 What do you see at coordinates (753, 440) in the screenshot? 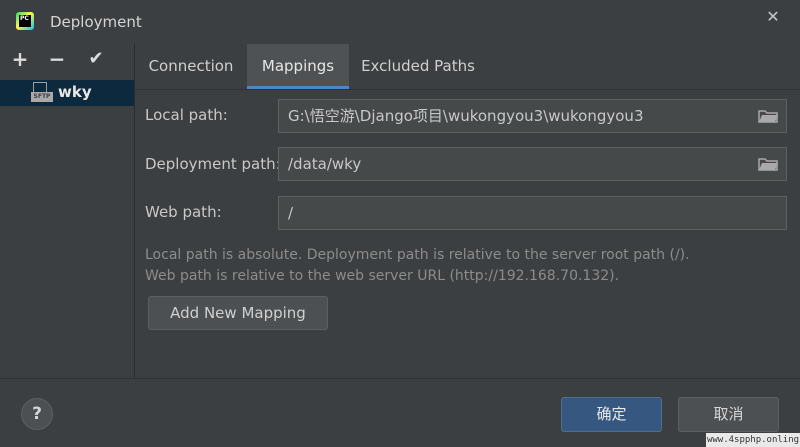
I see `watermark: www.4spphp.onling` at bounding box center [753, 440].